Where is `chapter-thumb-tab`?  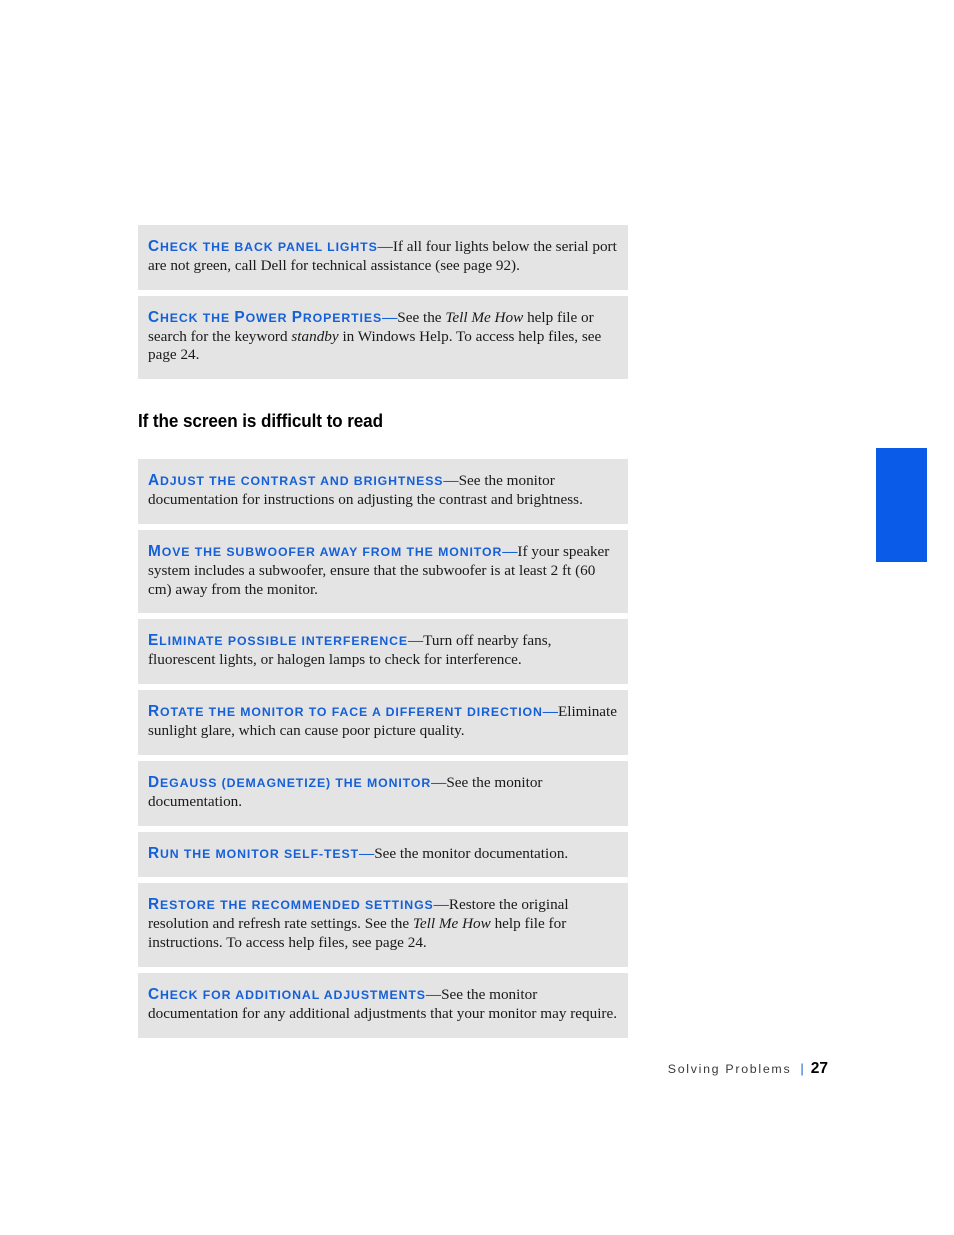
chapter-thumb-tab is located at coordinates (901, 505).